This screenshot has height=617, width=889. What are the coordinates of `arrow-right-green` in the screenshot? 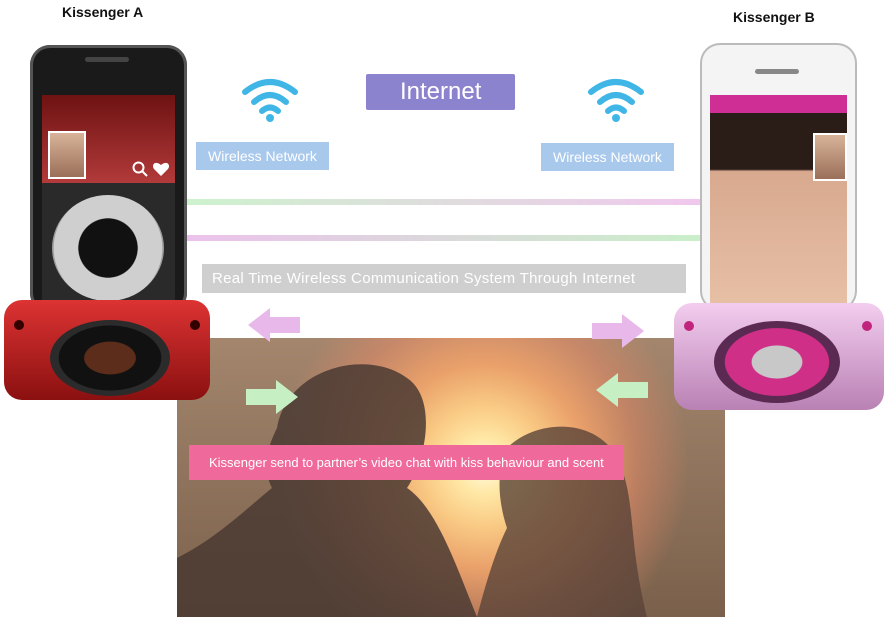 It's located at (272, 397).